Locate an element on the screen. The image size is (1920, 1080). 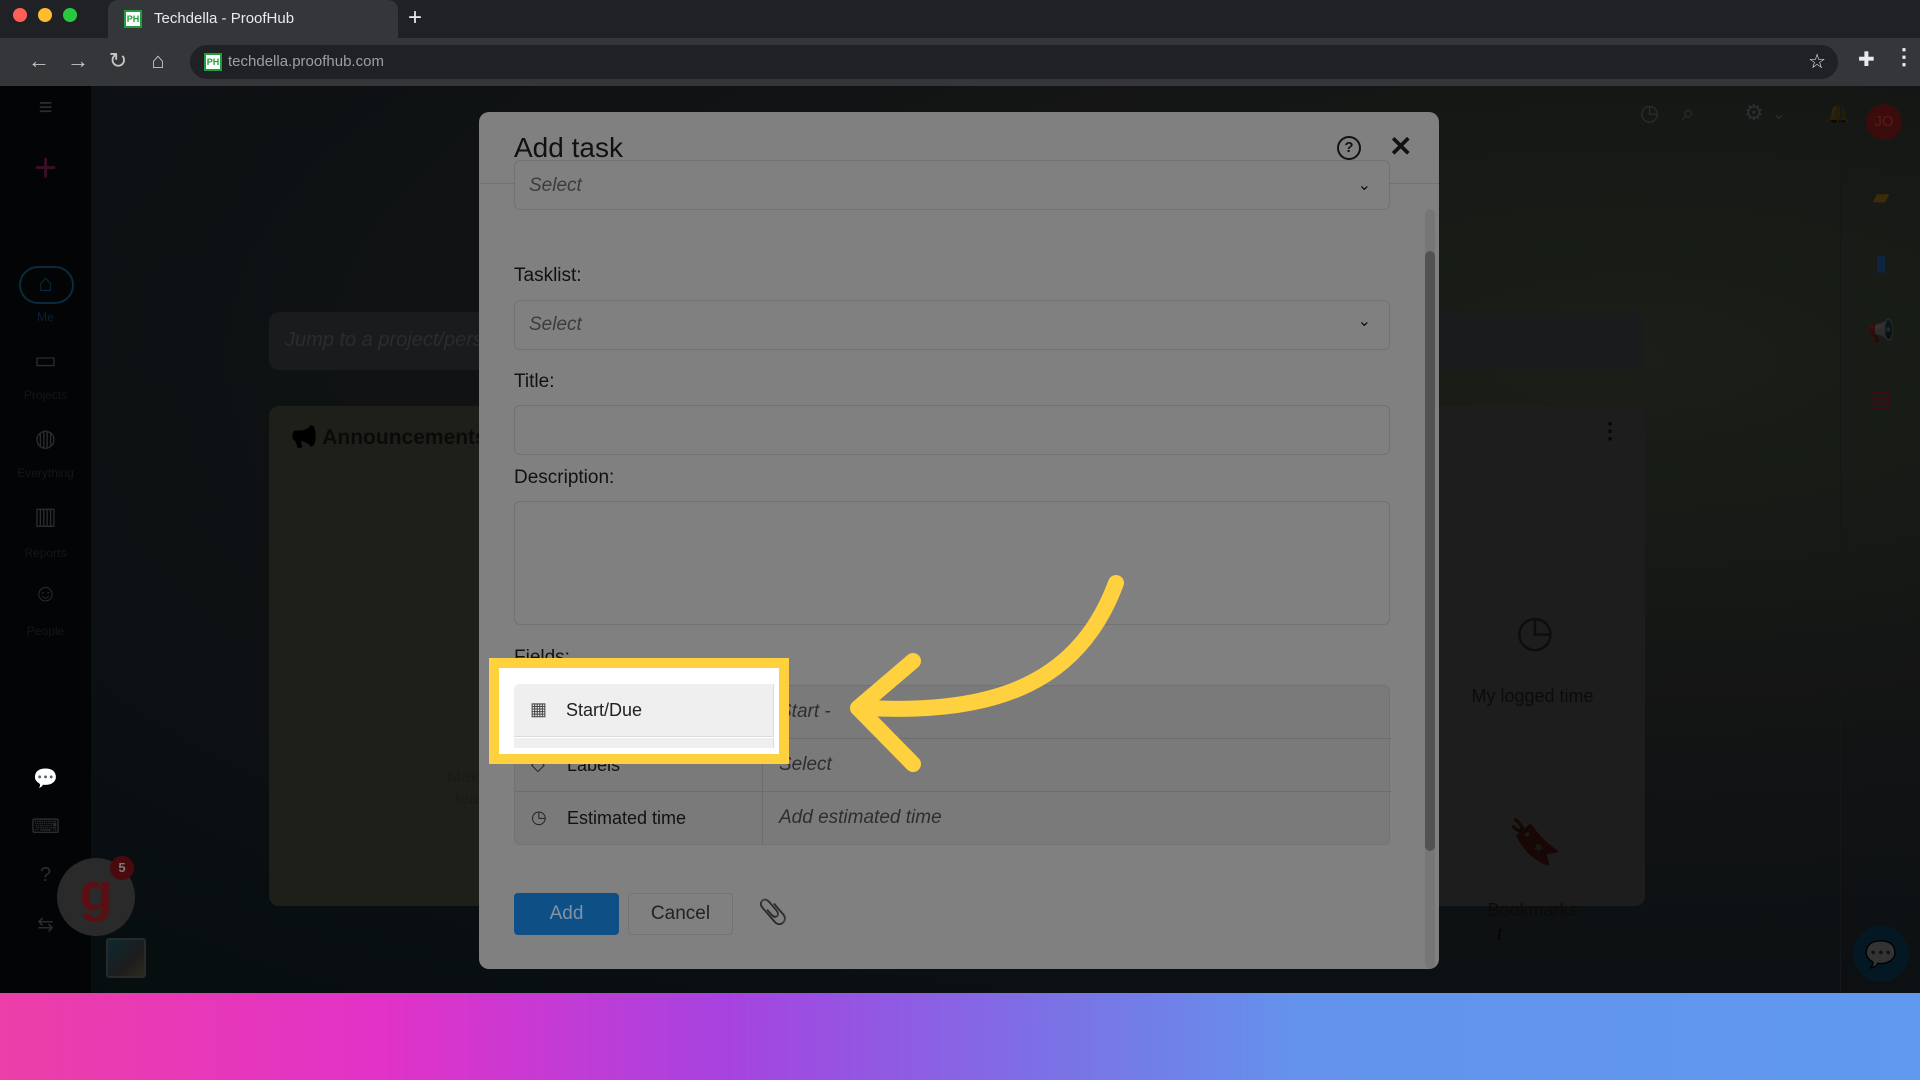
sticky-note-icon: ▰ is located at coordinates (1880, 197).